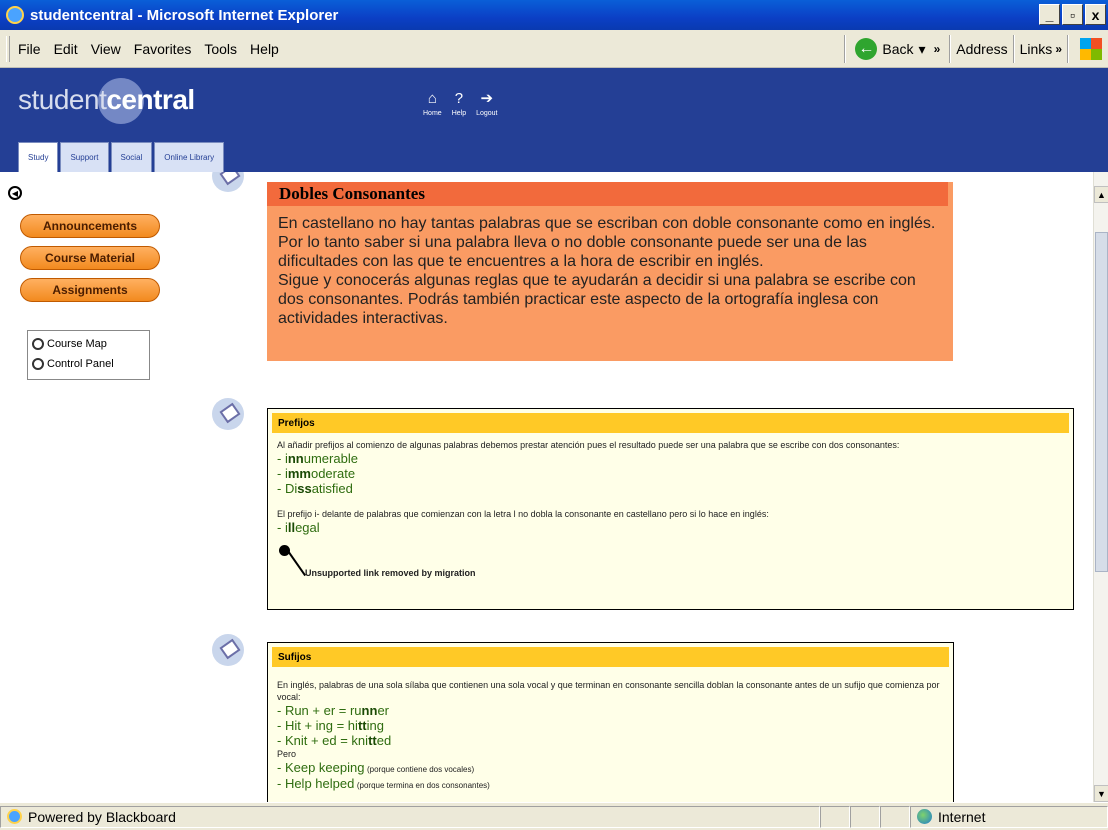 The height and width of the screenshot is (830, 1108). I want to click on course-map-label: Course Map, so click(77, 344).